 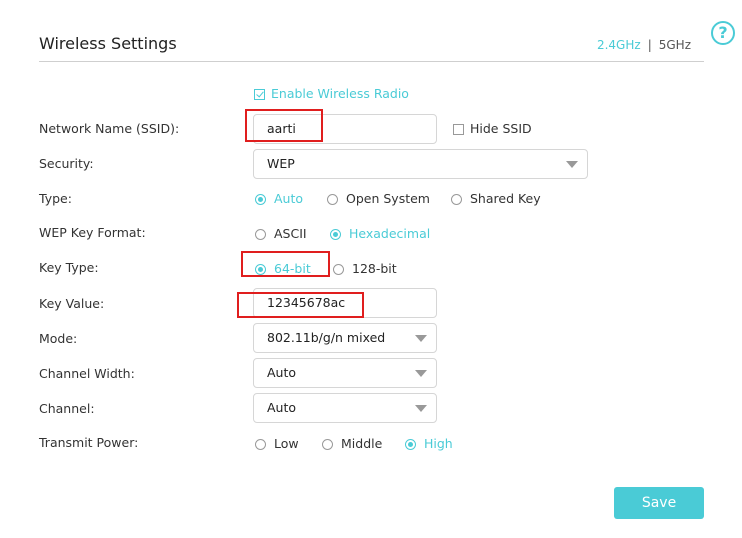 What do you see at coordinates (285, 264) in the screenshot?
I see `key-type-highlight-box` at bounding box center [285, 264].